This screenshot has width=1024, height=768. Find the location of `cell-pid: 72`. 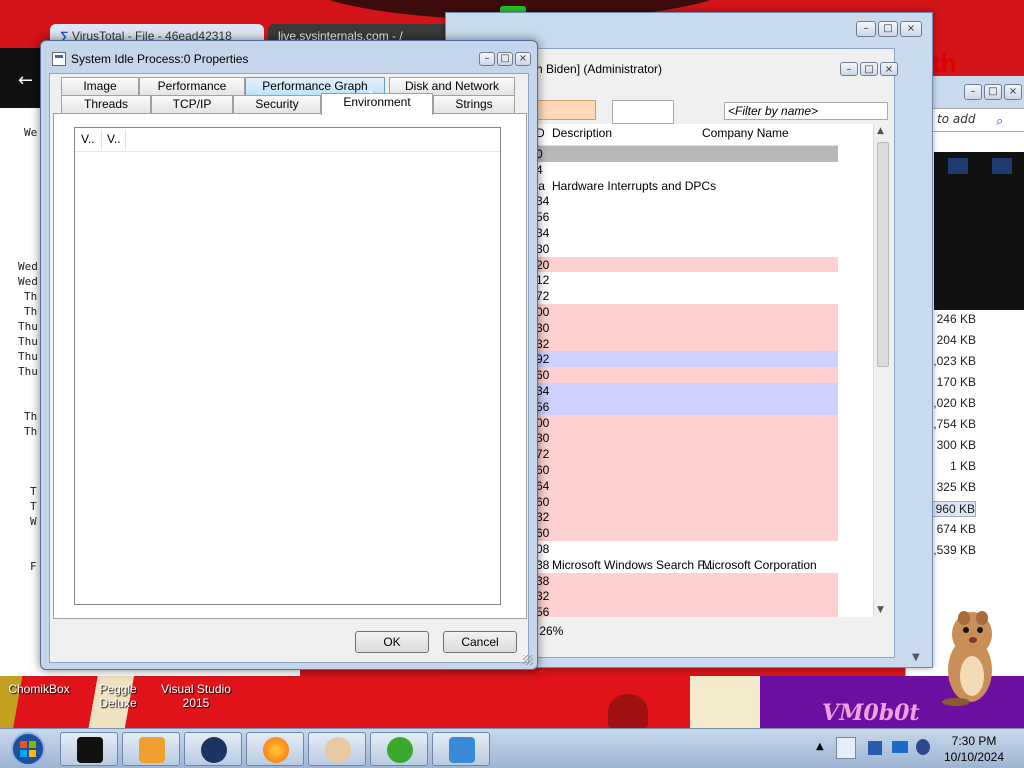

cell-pid: 72 is located at coordinates (543, 454).